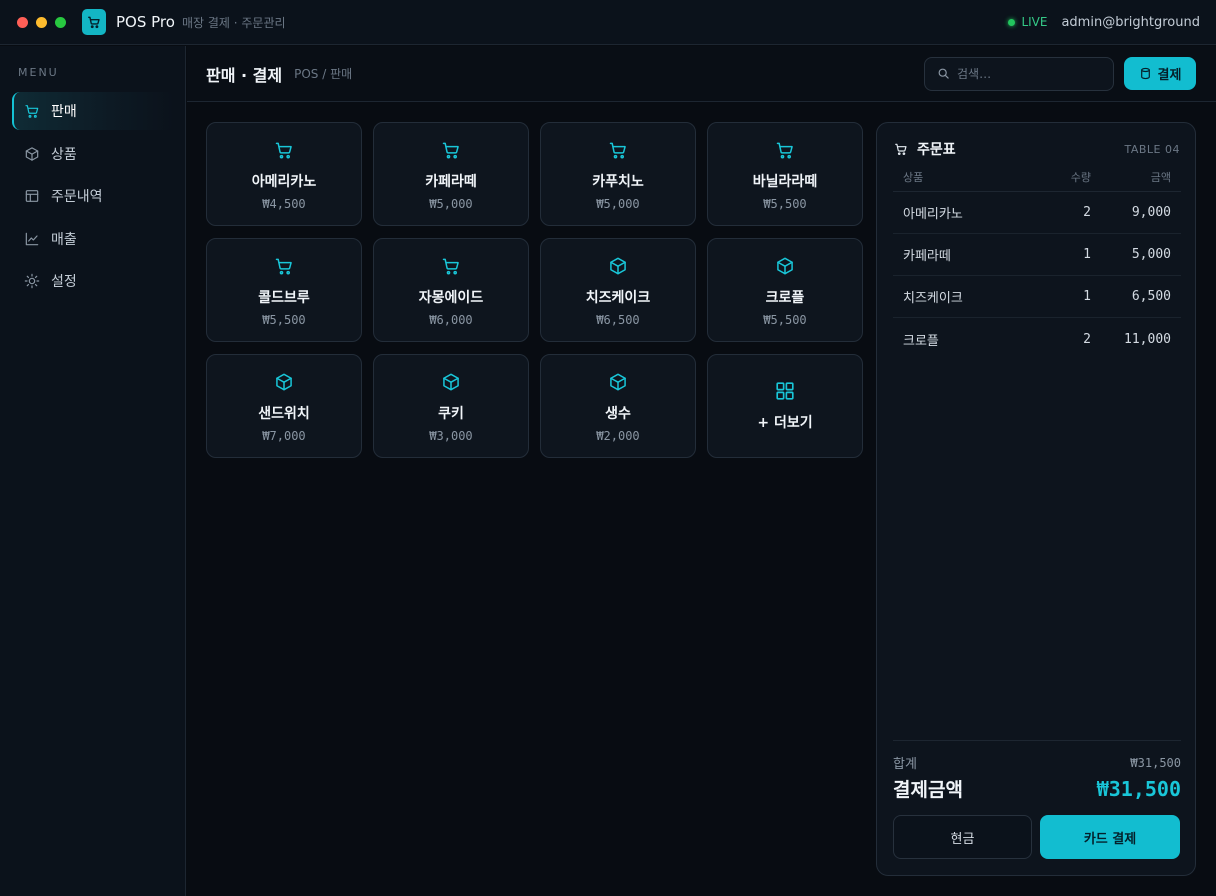 This screenshot has height=896, width=1216. I want to click on close-window-button, so click(22, 22).